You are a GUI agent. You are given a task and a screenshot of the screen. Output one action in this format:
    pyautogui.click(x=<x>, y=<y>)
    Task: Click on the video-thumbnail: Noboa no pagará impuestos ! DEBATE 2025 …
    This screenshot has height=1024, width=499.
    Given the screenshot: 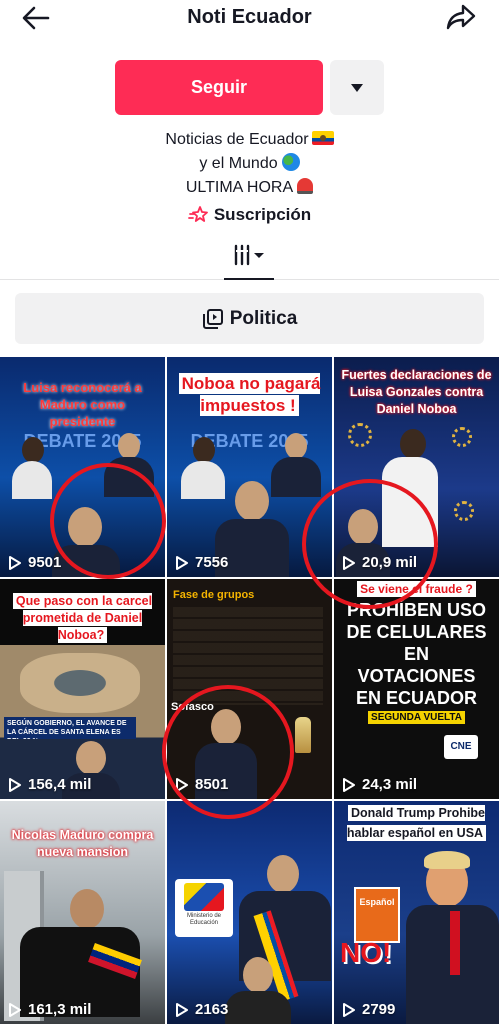 What is the action you would take?
    pyautogui.click(x=249, y=467)
    